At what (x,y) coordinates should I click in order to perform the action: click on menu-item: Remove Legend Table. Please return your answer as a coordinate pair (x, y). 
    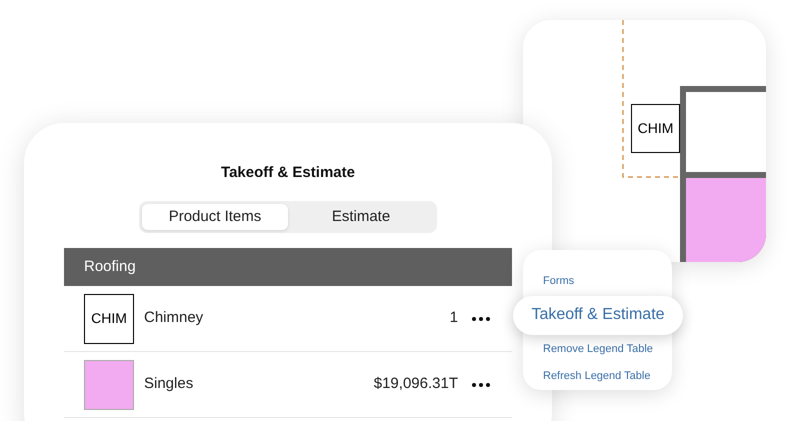
    Looking at the image, I should click on (597, 349).